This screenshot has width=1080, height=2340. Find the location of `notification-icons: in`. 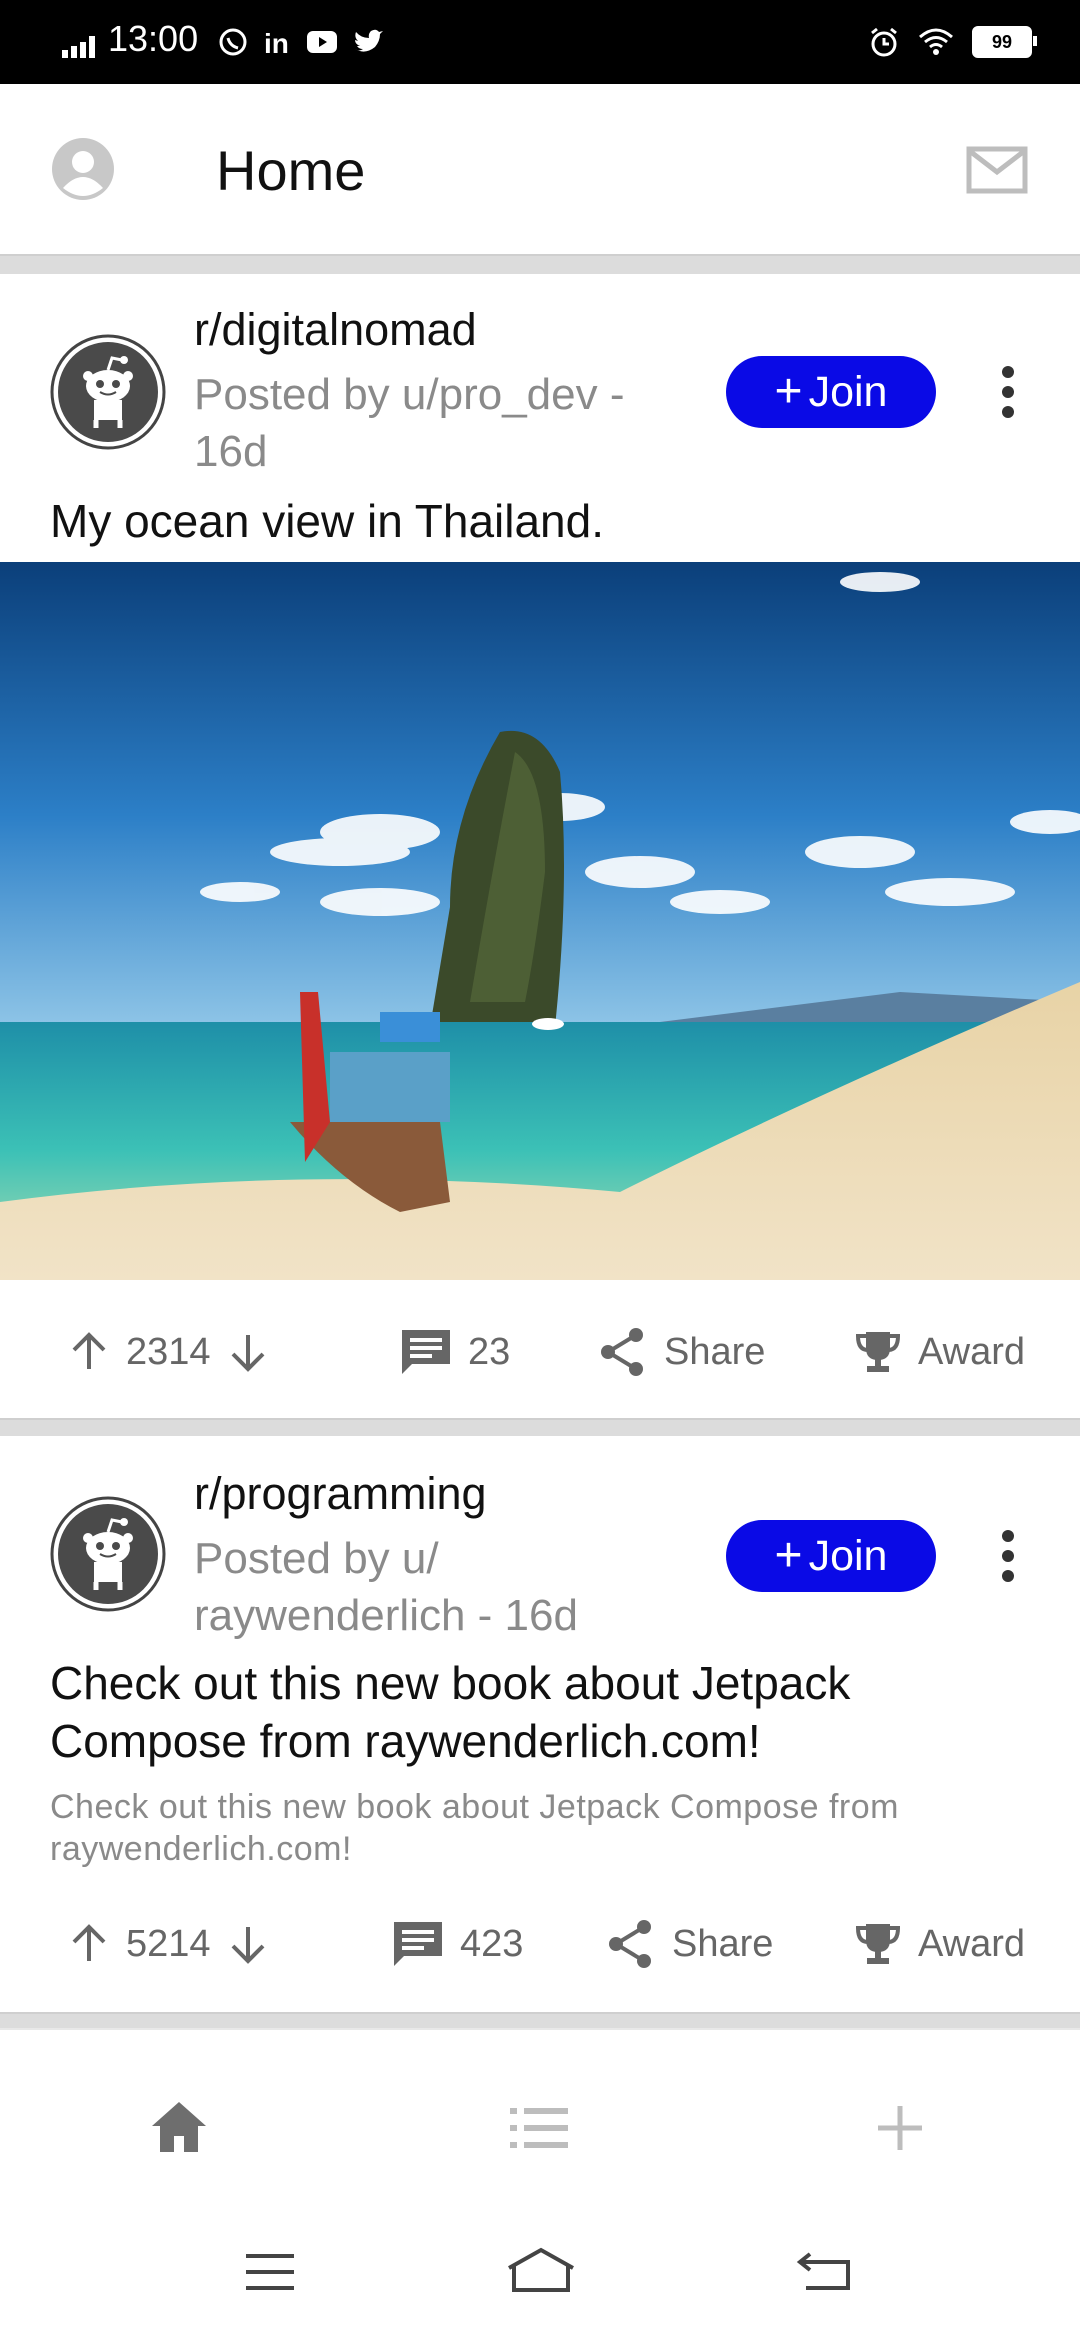

notification-icons: in is located at coordinates (301, 42).